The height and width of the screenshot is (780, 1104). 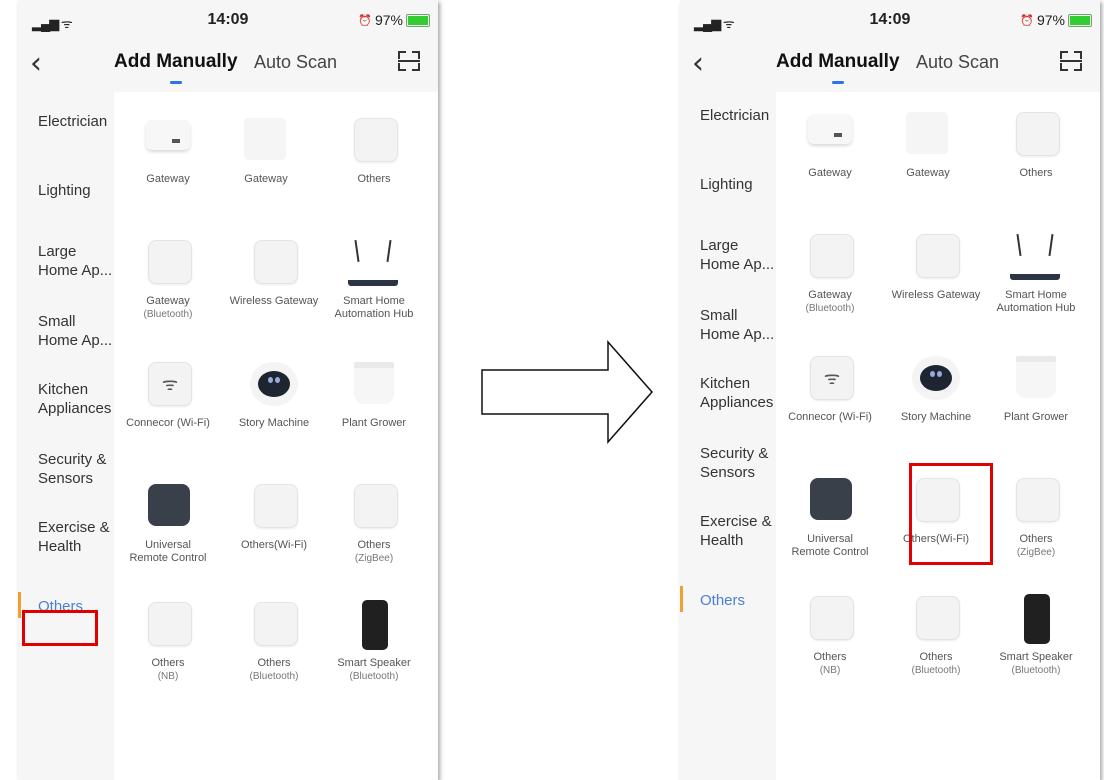 I want to click on device-name: Others(Wi-Fi), so click(x=274, y=545).